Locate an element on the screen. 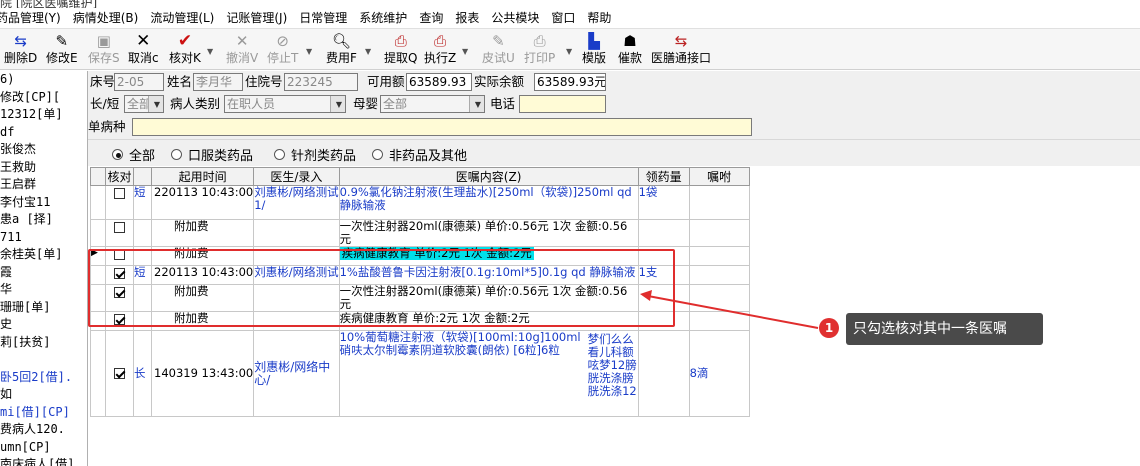 This screenshot has height=466, width=1140. mother-baby-select: 全部 ▼ is located at coordinates (432, 104).